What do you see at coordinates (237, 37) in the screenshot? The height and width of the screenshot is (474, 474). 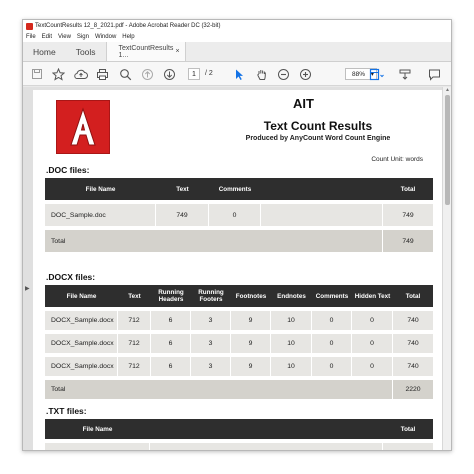 I see `menu-bar: File Edit View Sign Window Help` at bounding box center [237, 37].